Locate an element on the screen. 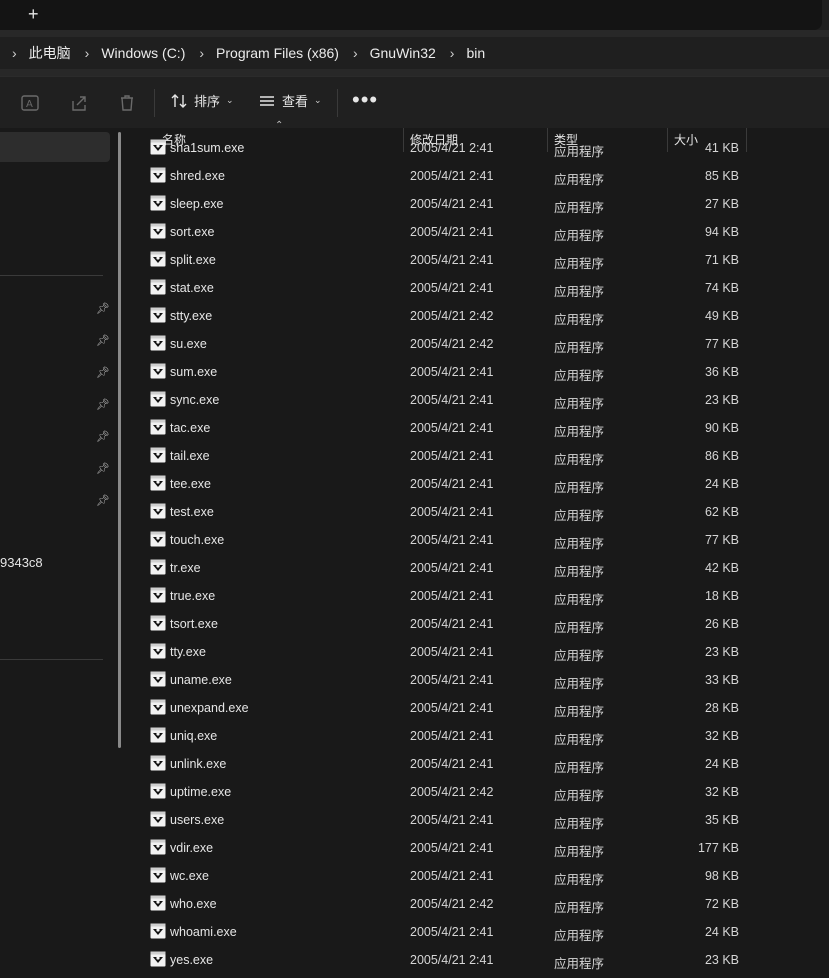  file-name: uname.exe is located at coordinates (201, 680).